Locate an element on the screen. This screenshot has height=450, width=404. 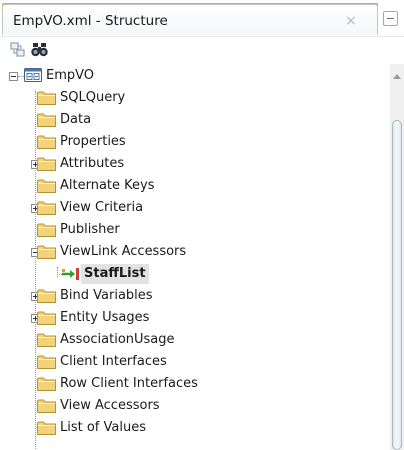
tree-label: List of Values is located at coordinates (103, 427).